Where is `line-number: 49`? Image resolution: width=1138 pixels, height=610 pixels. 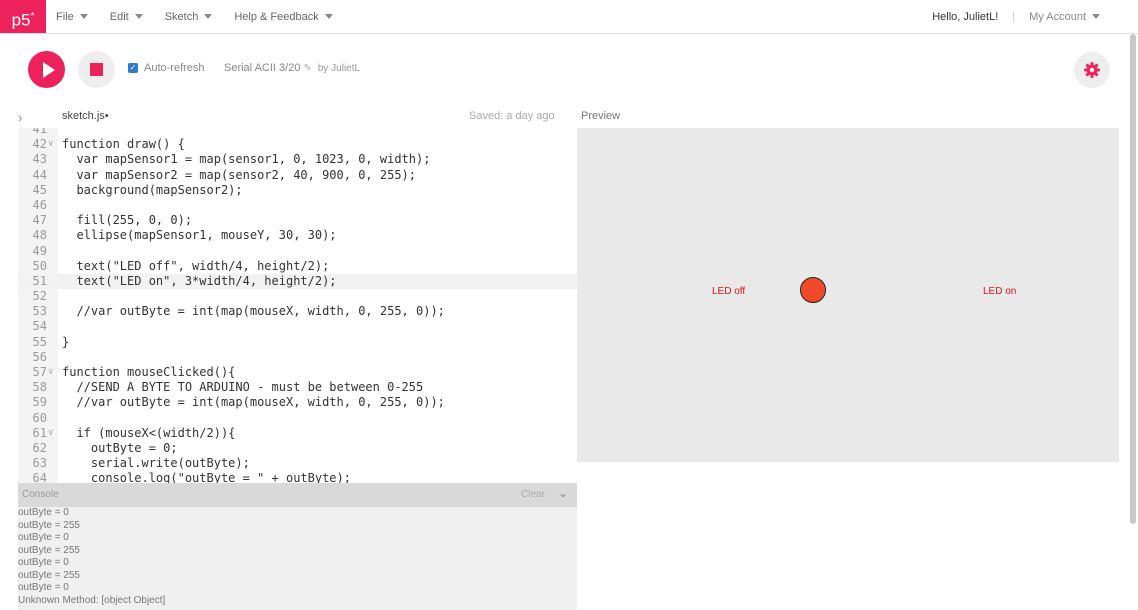
line-number: 49 is located at coordinates (39, 250).